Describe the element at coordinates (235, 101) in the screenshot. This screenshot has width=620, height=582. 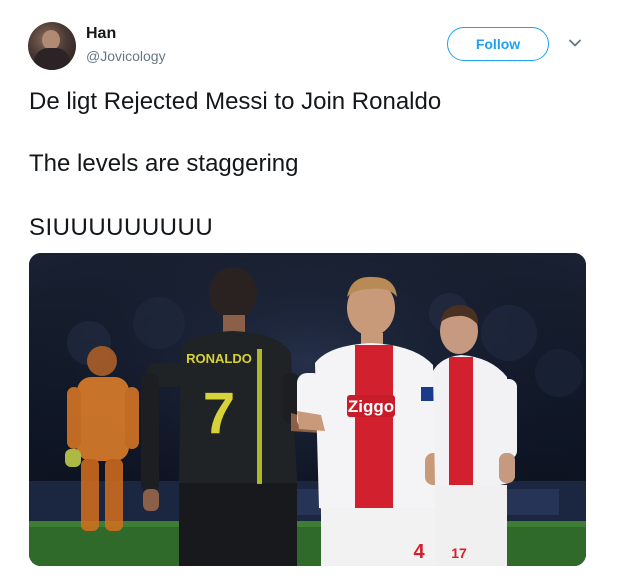
I see `tweet-text-line-1: De ligt Rejected Messi to Join Ronaldo` at that location.